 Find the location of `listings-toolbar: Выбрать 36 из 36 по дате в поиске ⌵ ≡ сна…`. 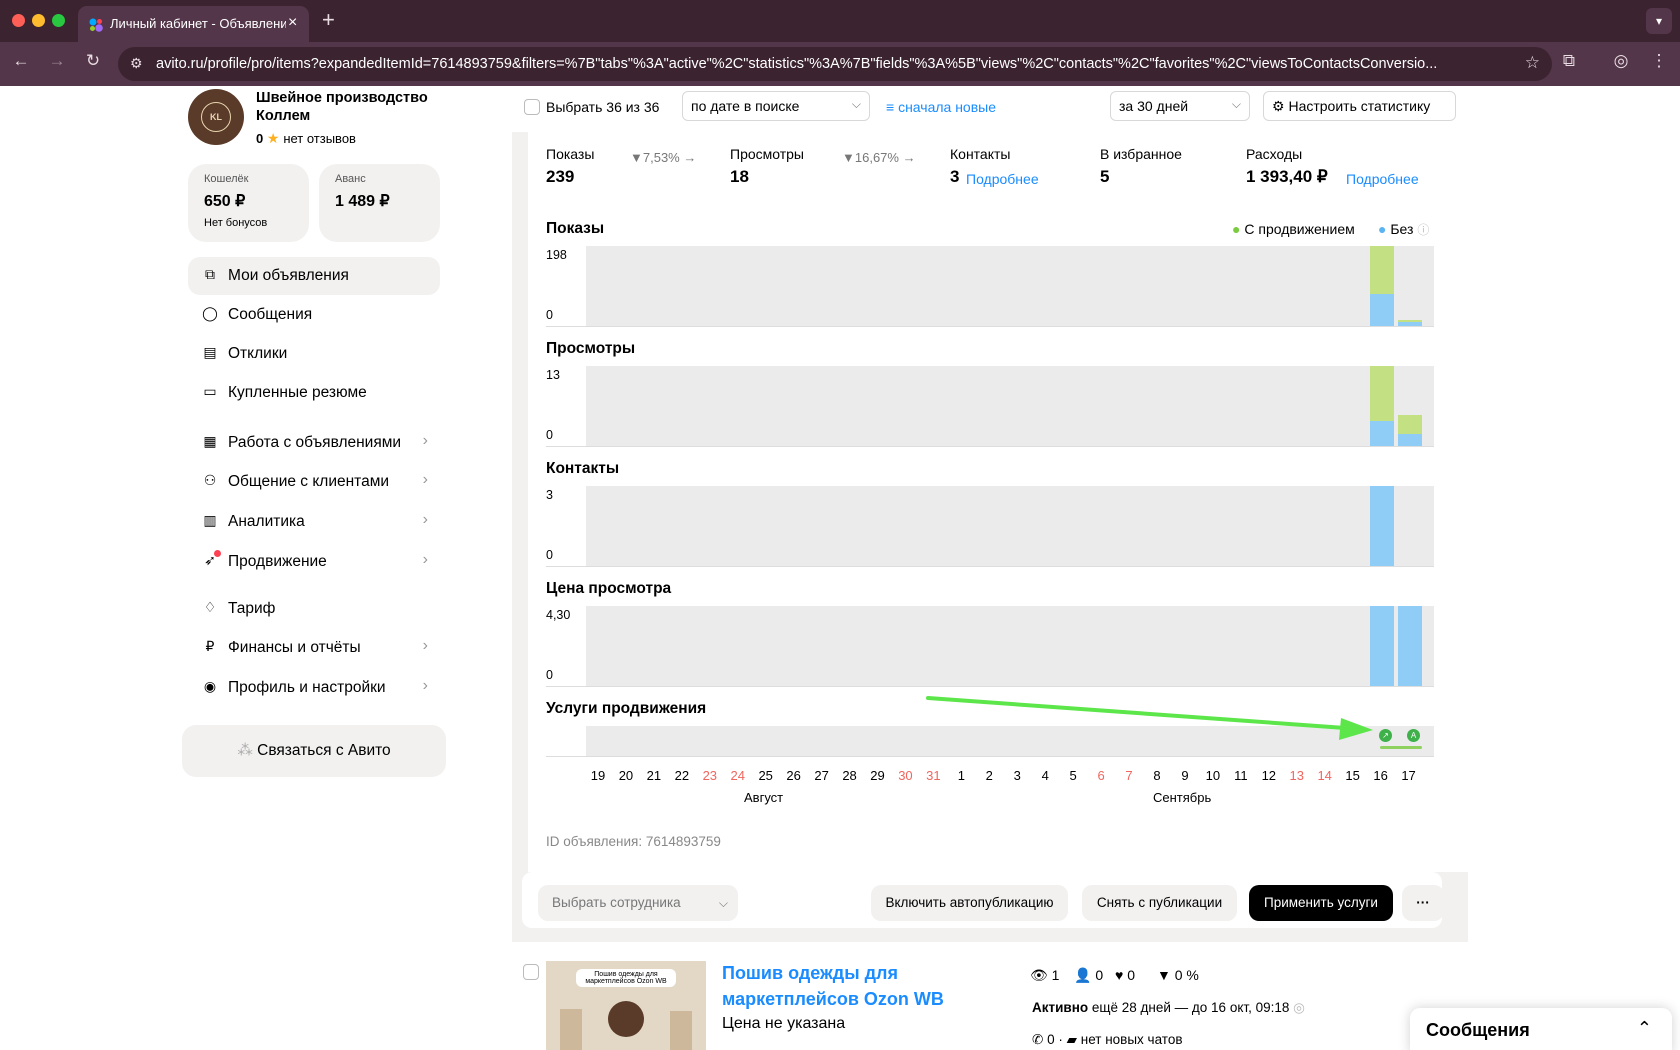

listings-toolbar: Выбрать 36 из 36 по дате в поиске ⌵ ≡ сна… is located at coordinates (990, 109).